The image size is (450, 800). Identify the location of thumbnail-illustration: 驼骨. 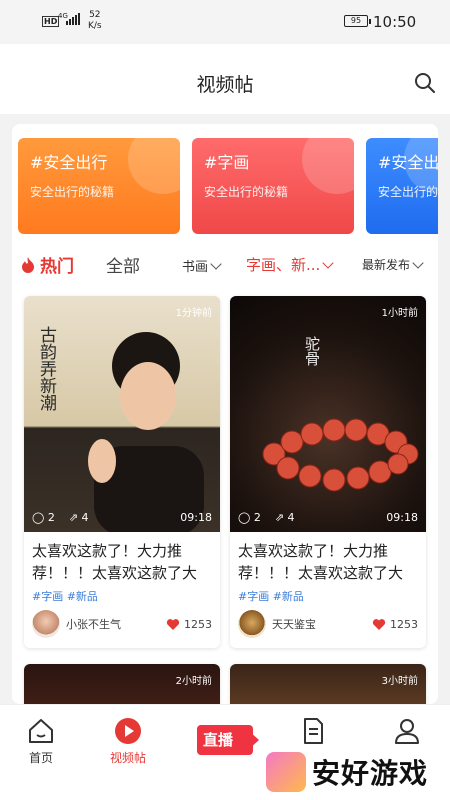
(340, 414).